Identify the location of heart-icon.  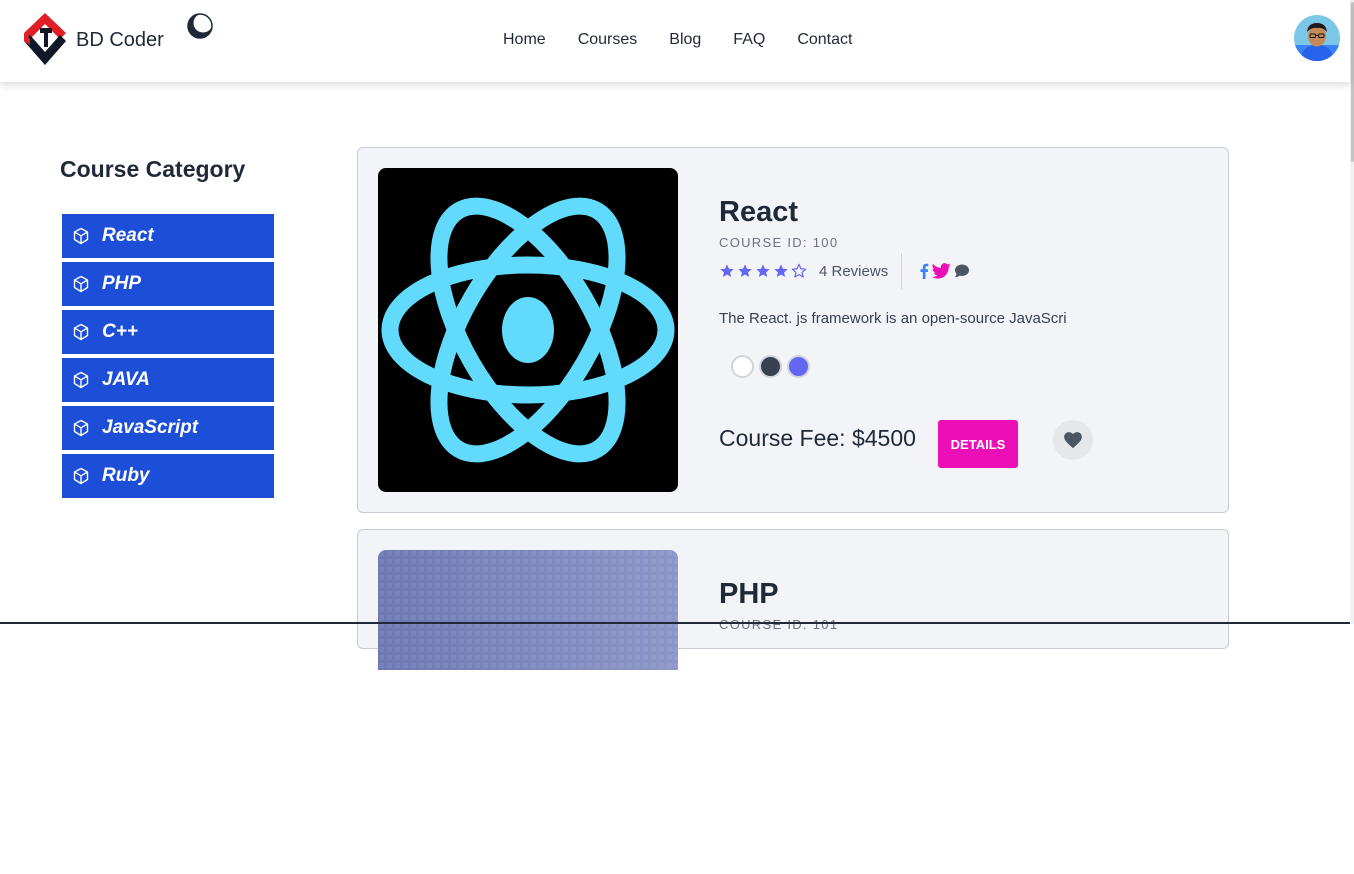
(1073, 440).